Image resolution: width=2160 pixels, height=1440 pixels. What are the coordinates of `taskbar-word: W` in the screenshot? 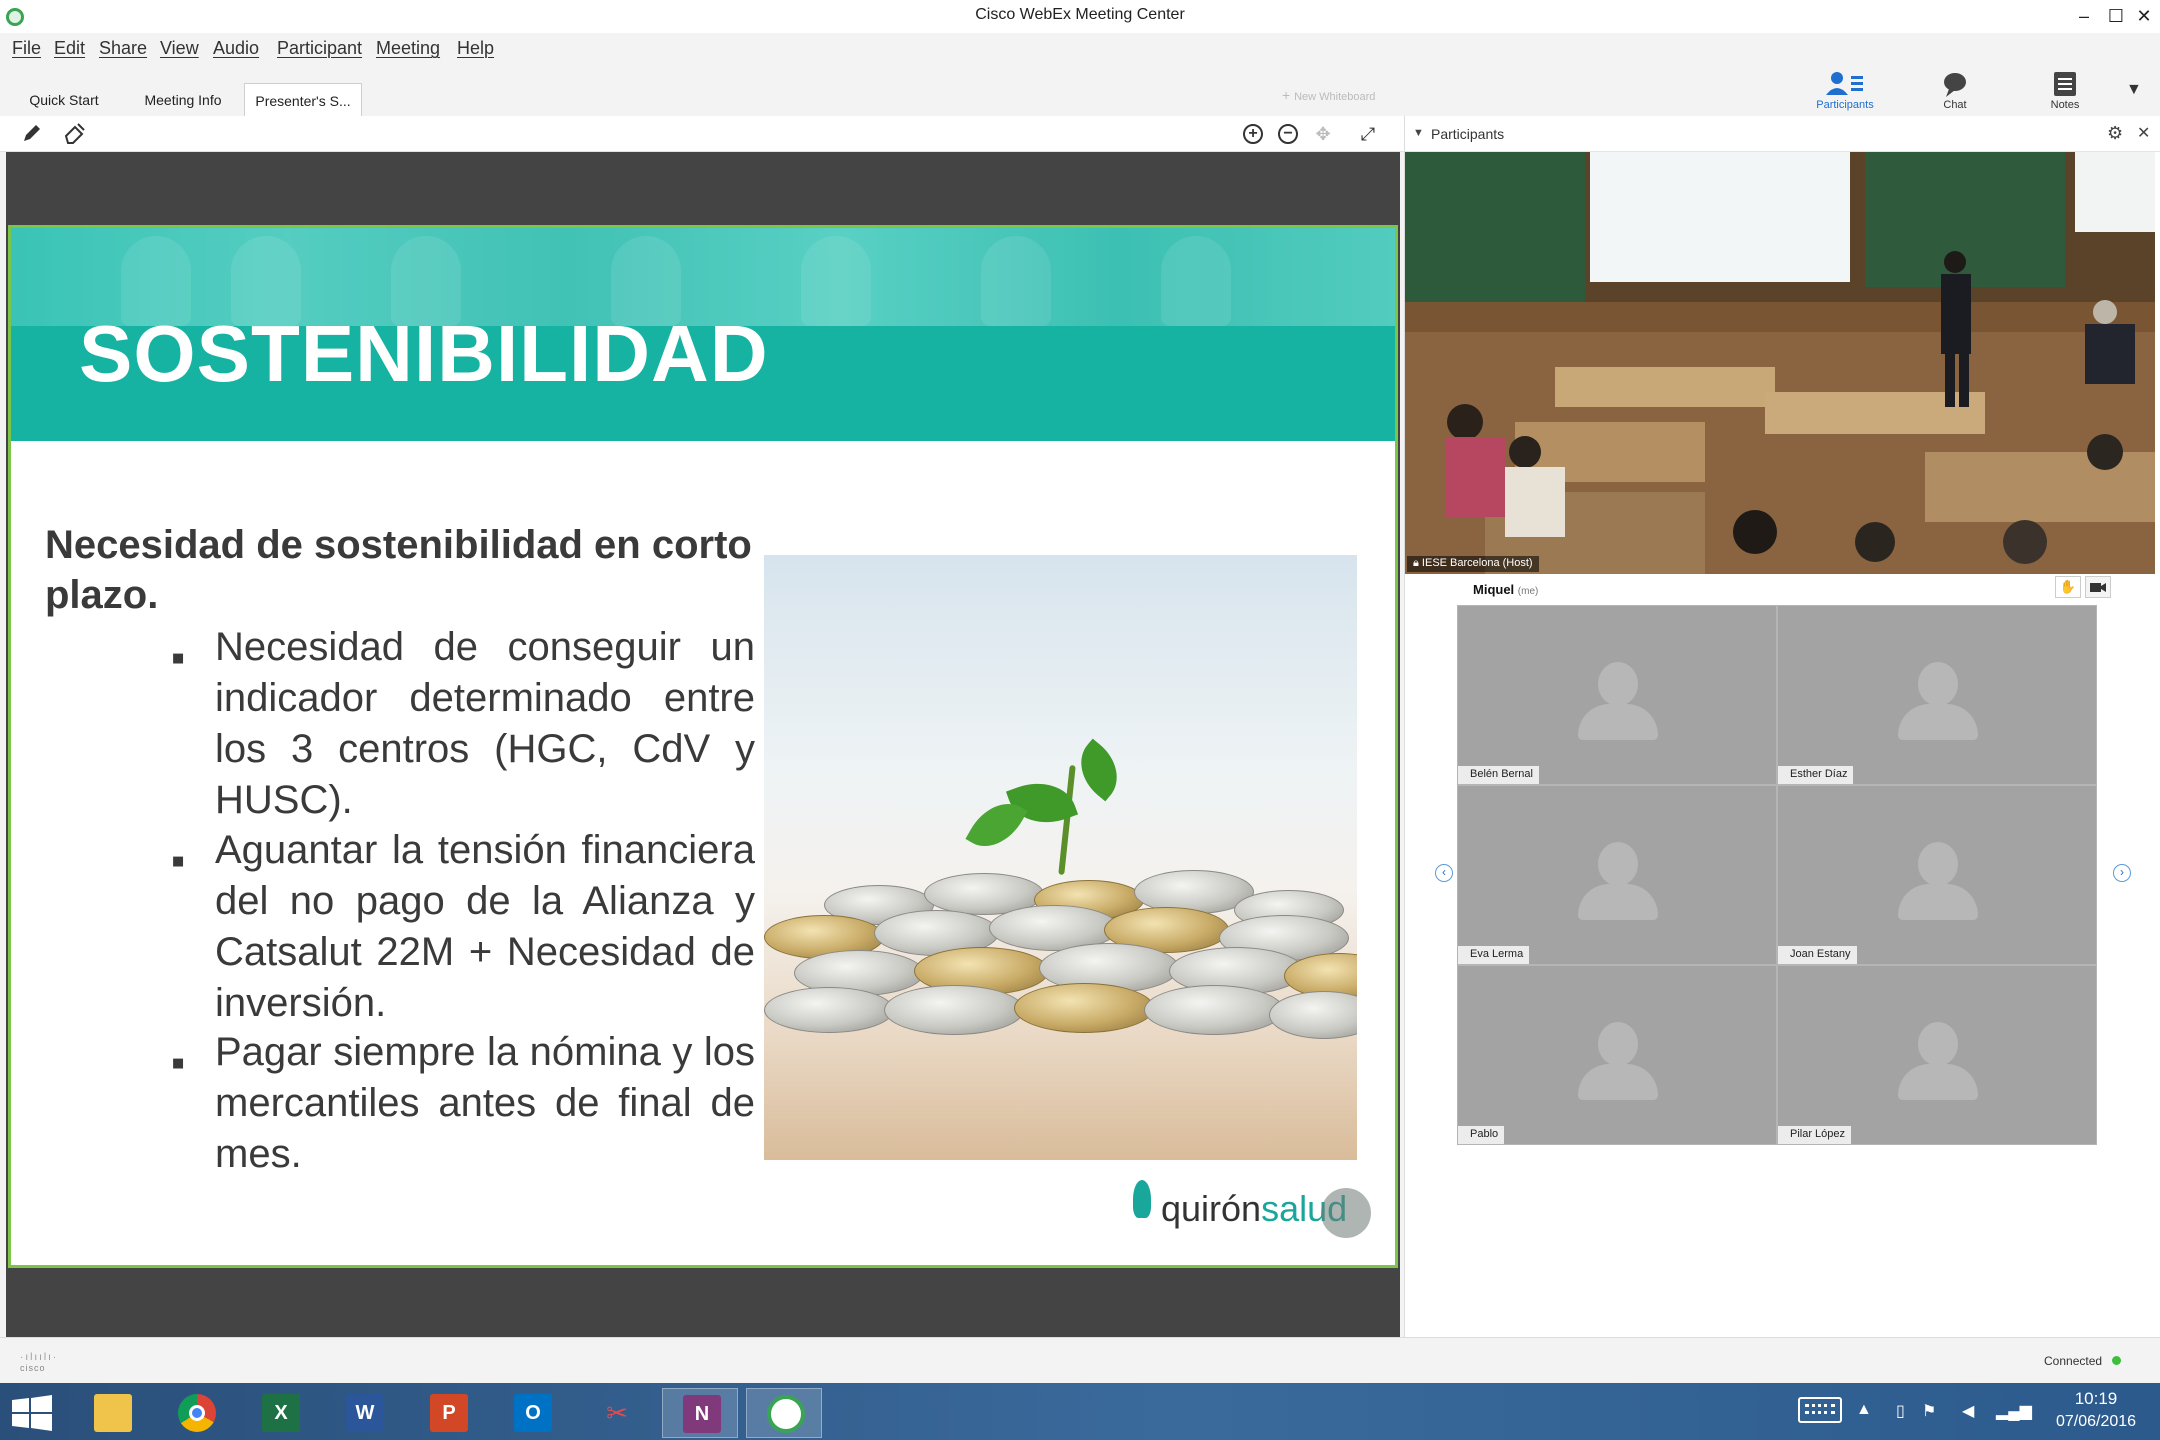 It's located at (364, 1413).